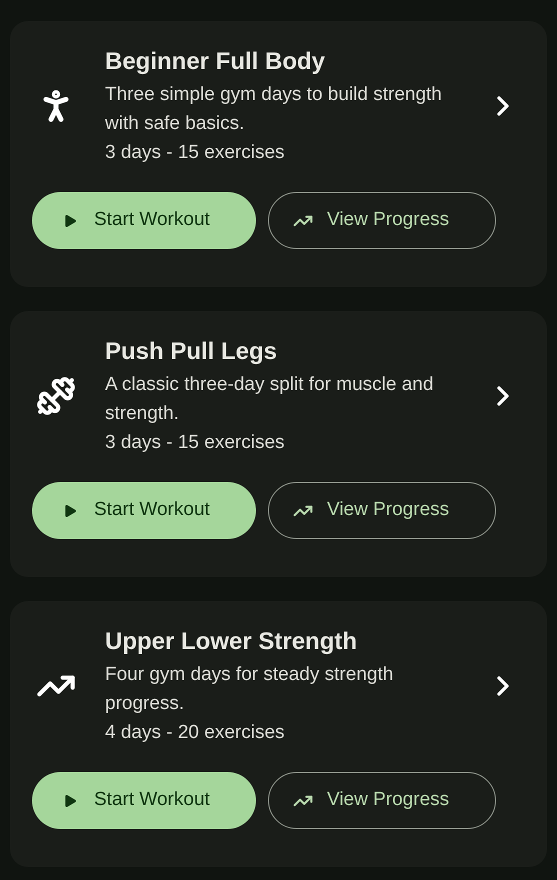 This screenshot has width=557, height=880. I want to click on workout-meta: 4 days - 20 exercises, so click(195, 733).